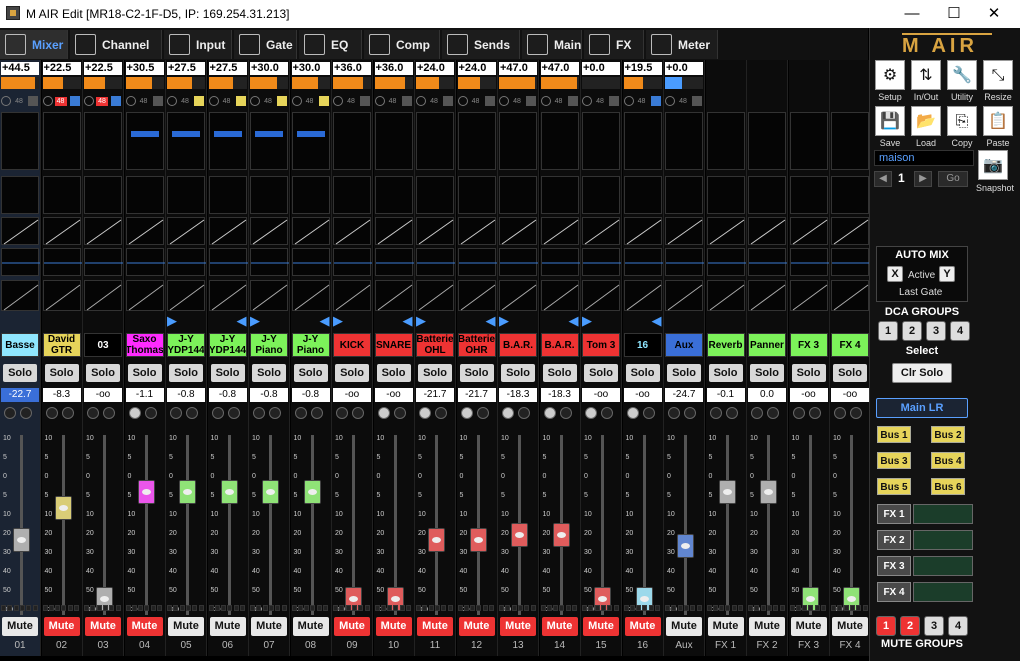 The width and height of the screenshot is (1020, 661). Describe the element at coordinates (435, 345) in the screenshot. I see `channel-name: Batterie OHL` at that location.